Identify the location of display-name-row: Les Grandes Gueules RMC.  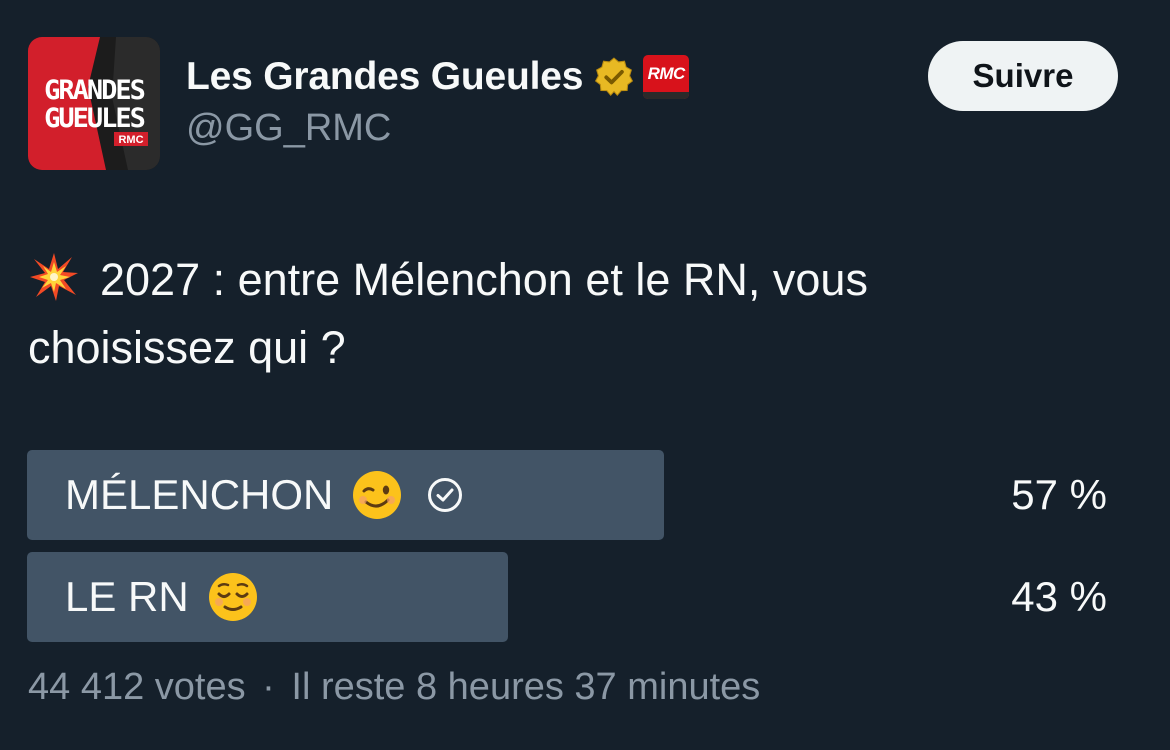
(438, 77).